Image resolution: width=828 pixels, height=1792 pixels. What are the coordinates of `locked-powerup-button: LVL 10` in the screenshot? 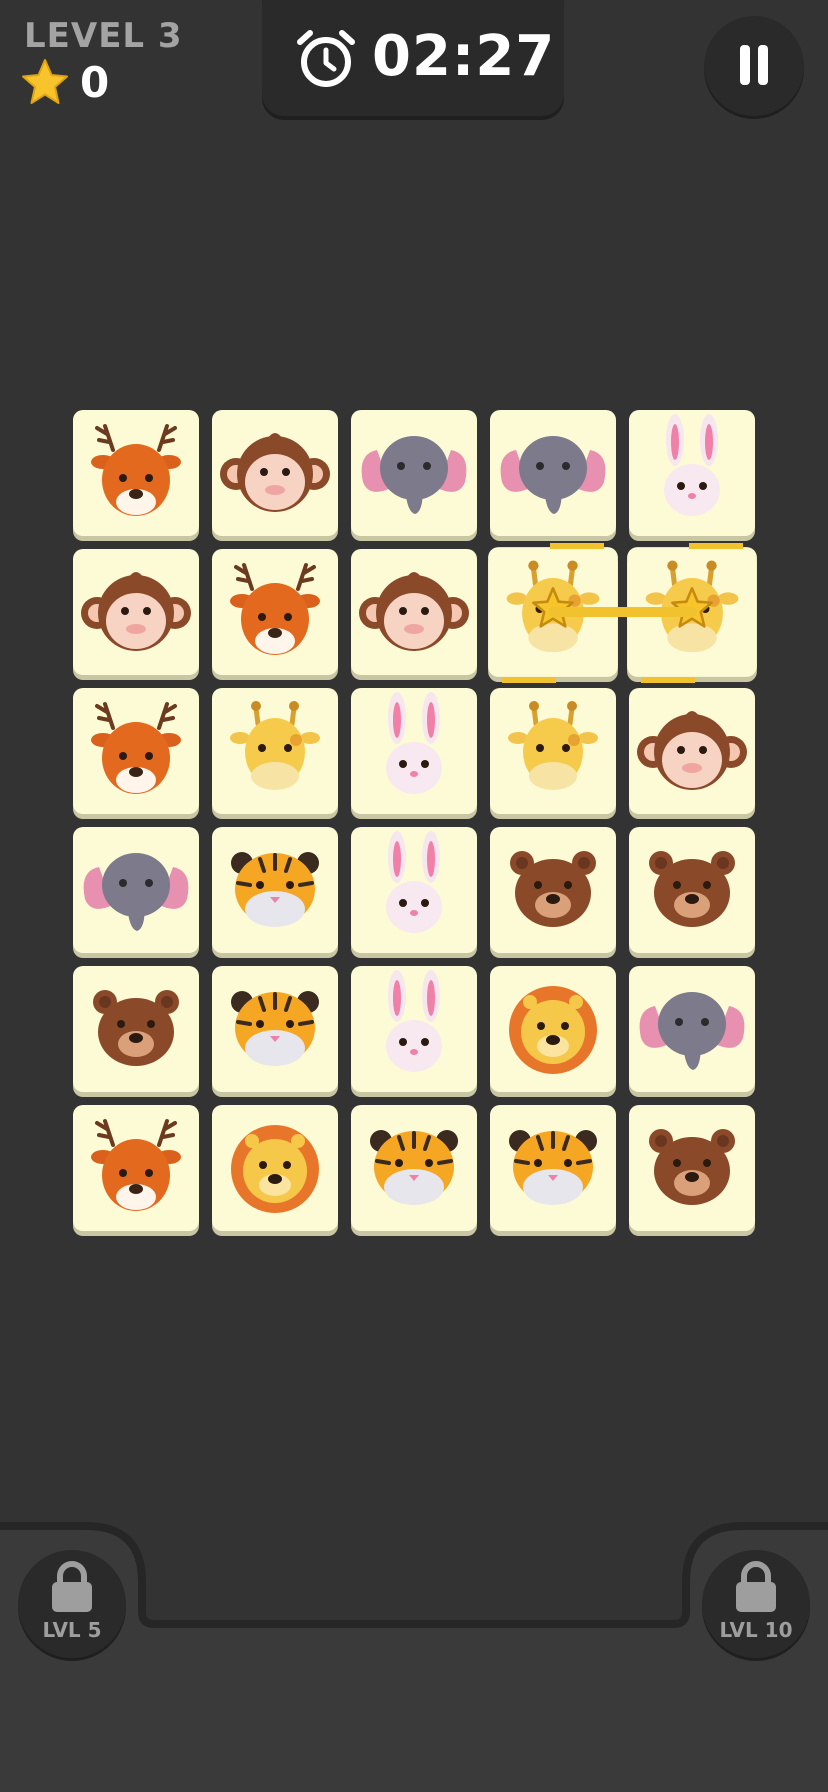 It's located at (756, 1604).